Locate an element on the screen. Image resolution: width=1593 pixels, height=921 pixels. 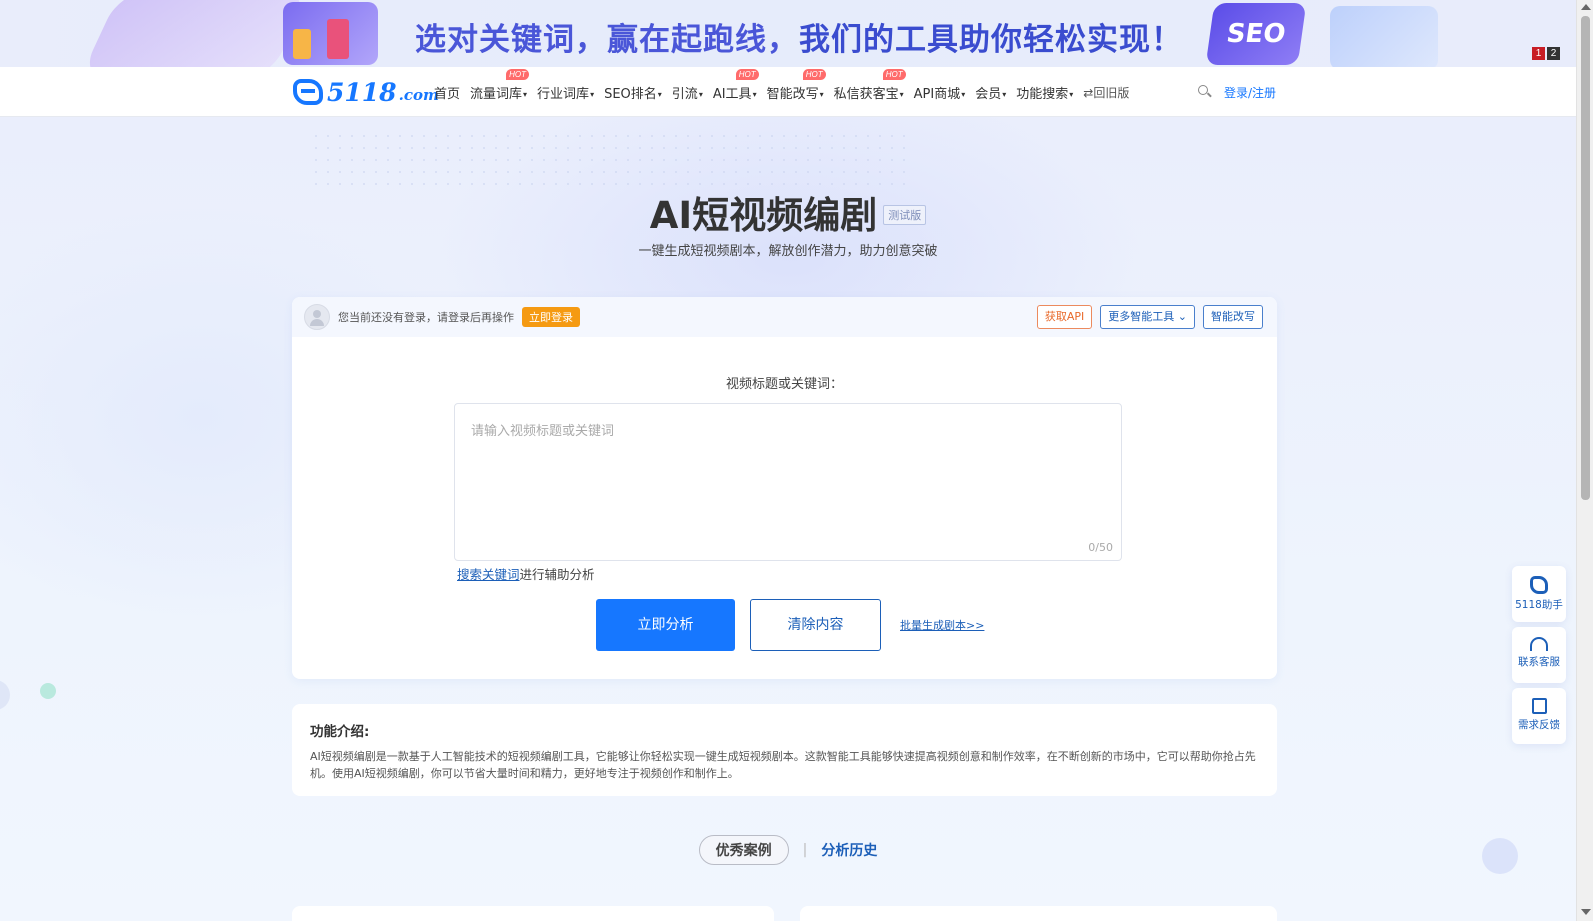
nav-item-label: 私信获客宝 is located at coordinates (866, 94).